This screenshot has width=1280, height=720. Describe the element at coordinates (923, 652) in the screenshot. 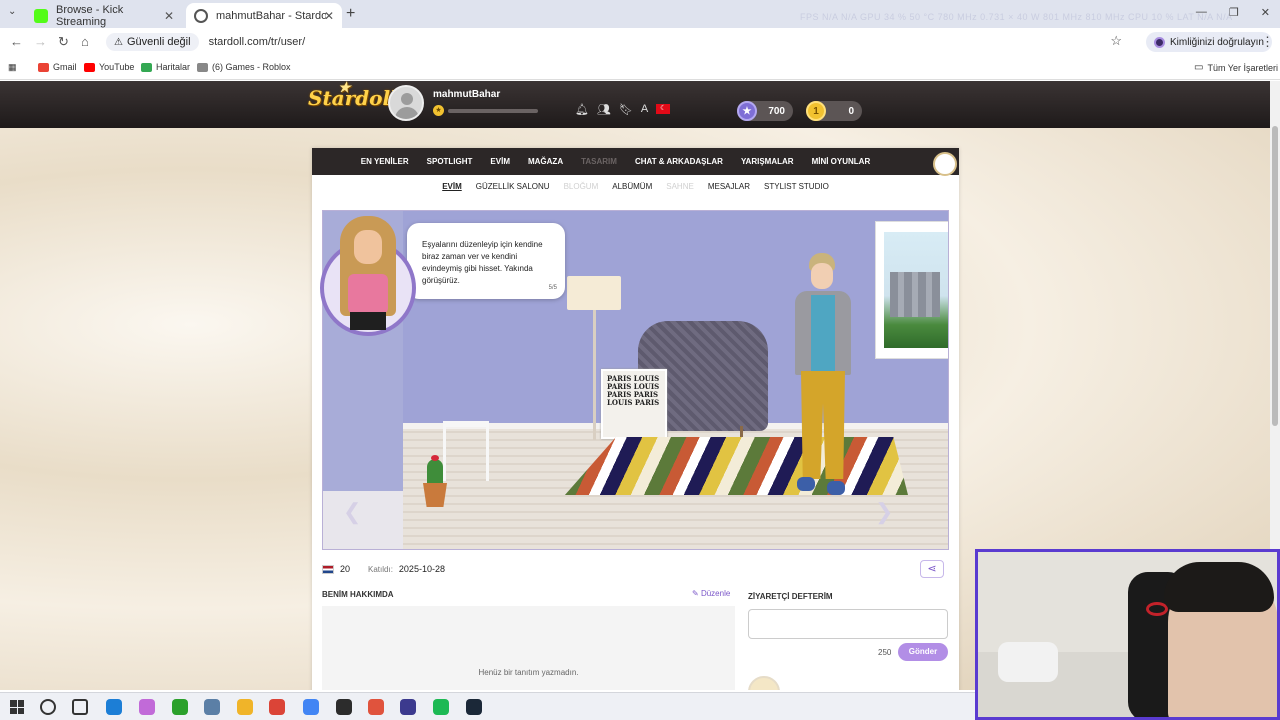

I see `send-button: Gönder` at that location.